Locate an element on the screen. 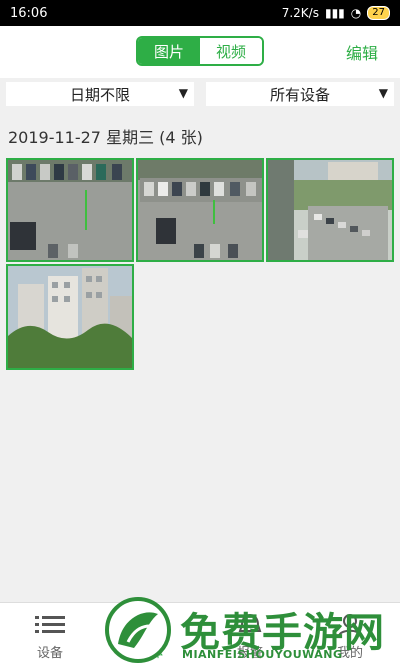 The image size is (400, 666). tab-pictures: 图片 is located at coordinates (169, 51).